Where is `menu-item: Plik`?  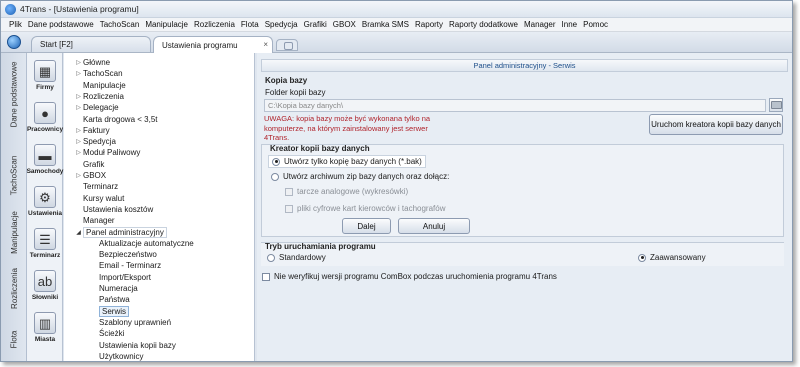 menu-item: Plik is located at coordinates (15, 24).